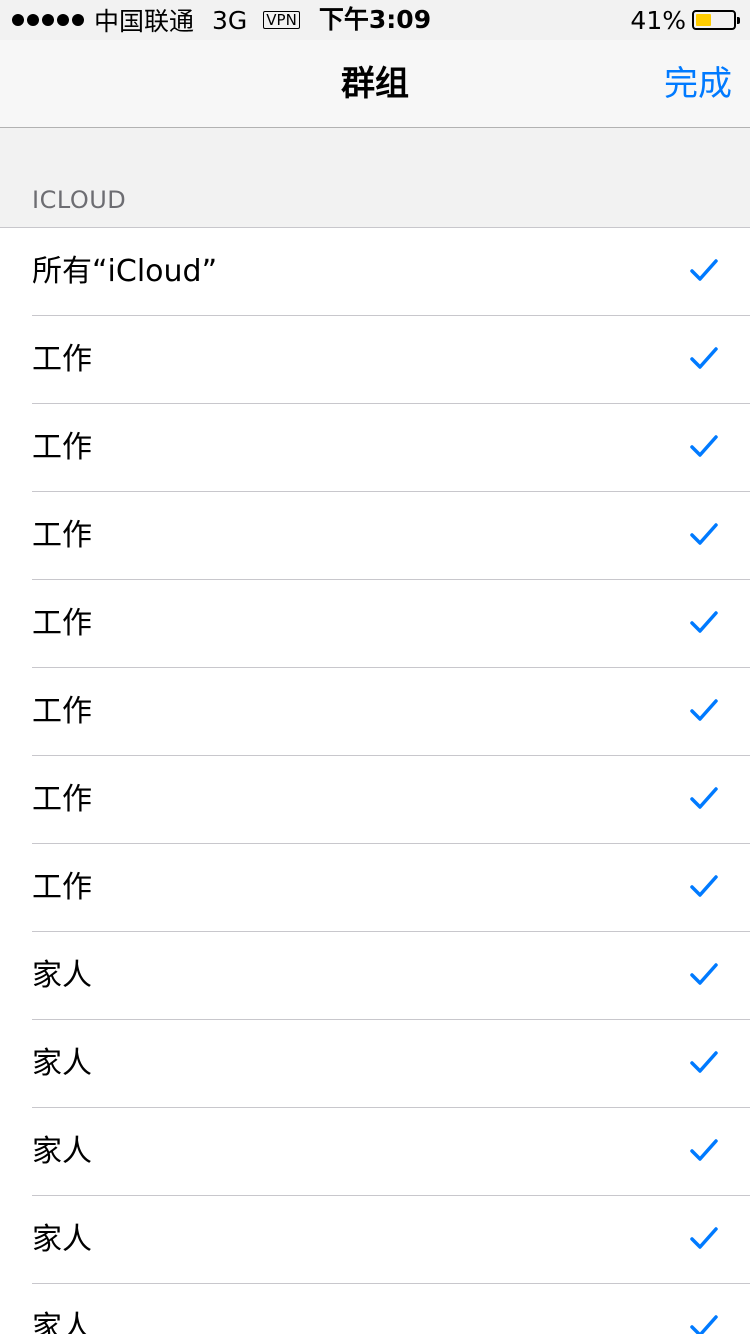 This screenshot has width=750, height=1334. Describe the element at coordinates (738, 20) in the screenshot. I see `battery-nub` at that location.